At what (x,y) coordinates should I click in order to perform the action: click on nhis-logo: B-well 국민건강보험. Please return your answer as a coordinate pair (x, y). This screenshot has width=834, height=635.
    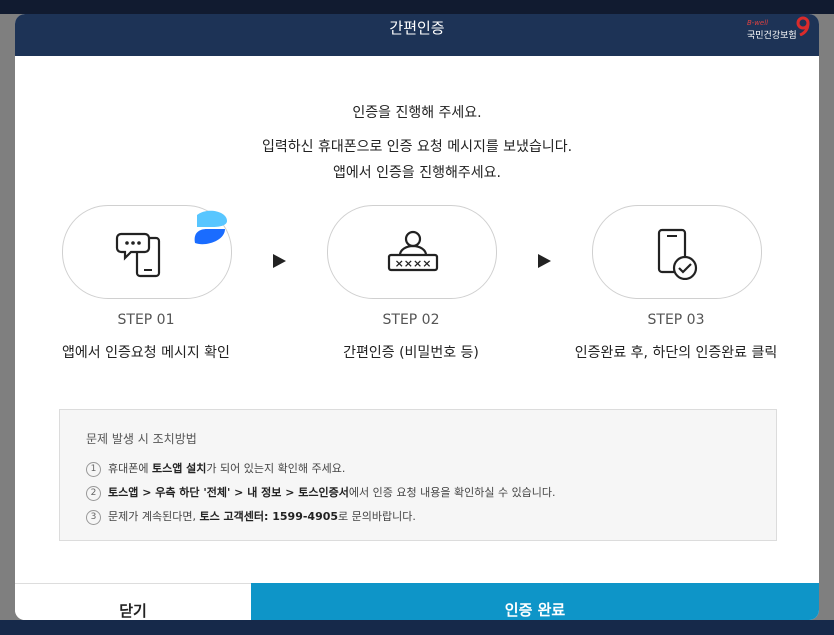
    Looking at the image, I should click on (779, 34).